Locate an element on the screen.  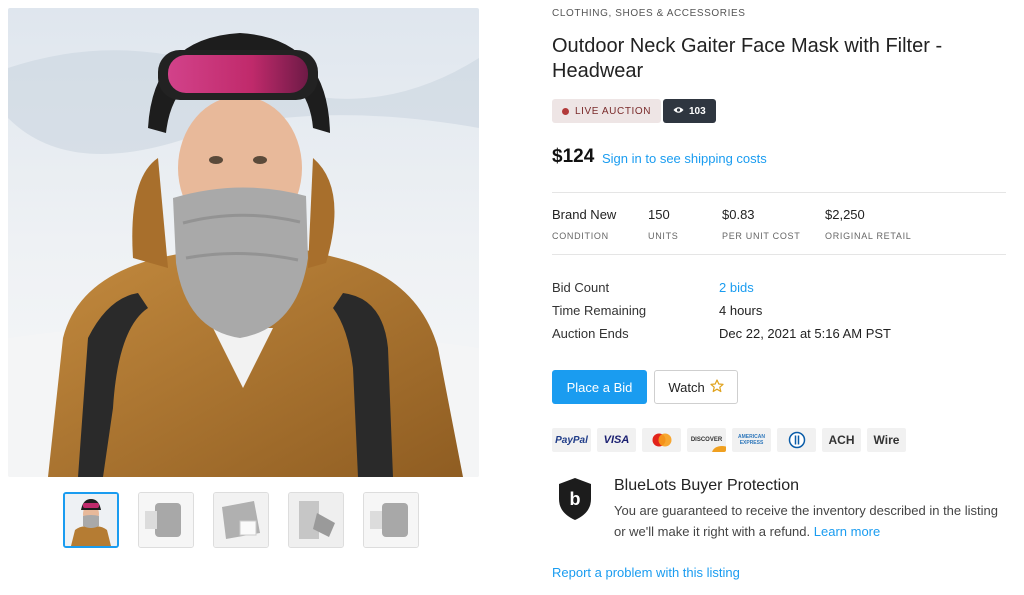
spec-condition: Brand New CONDITION is located at coordinates (584, 224).